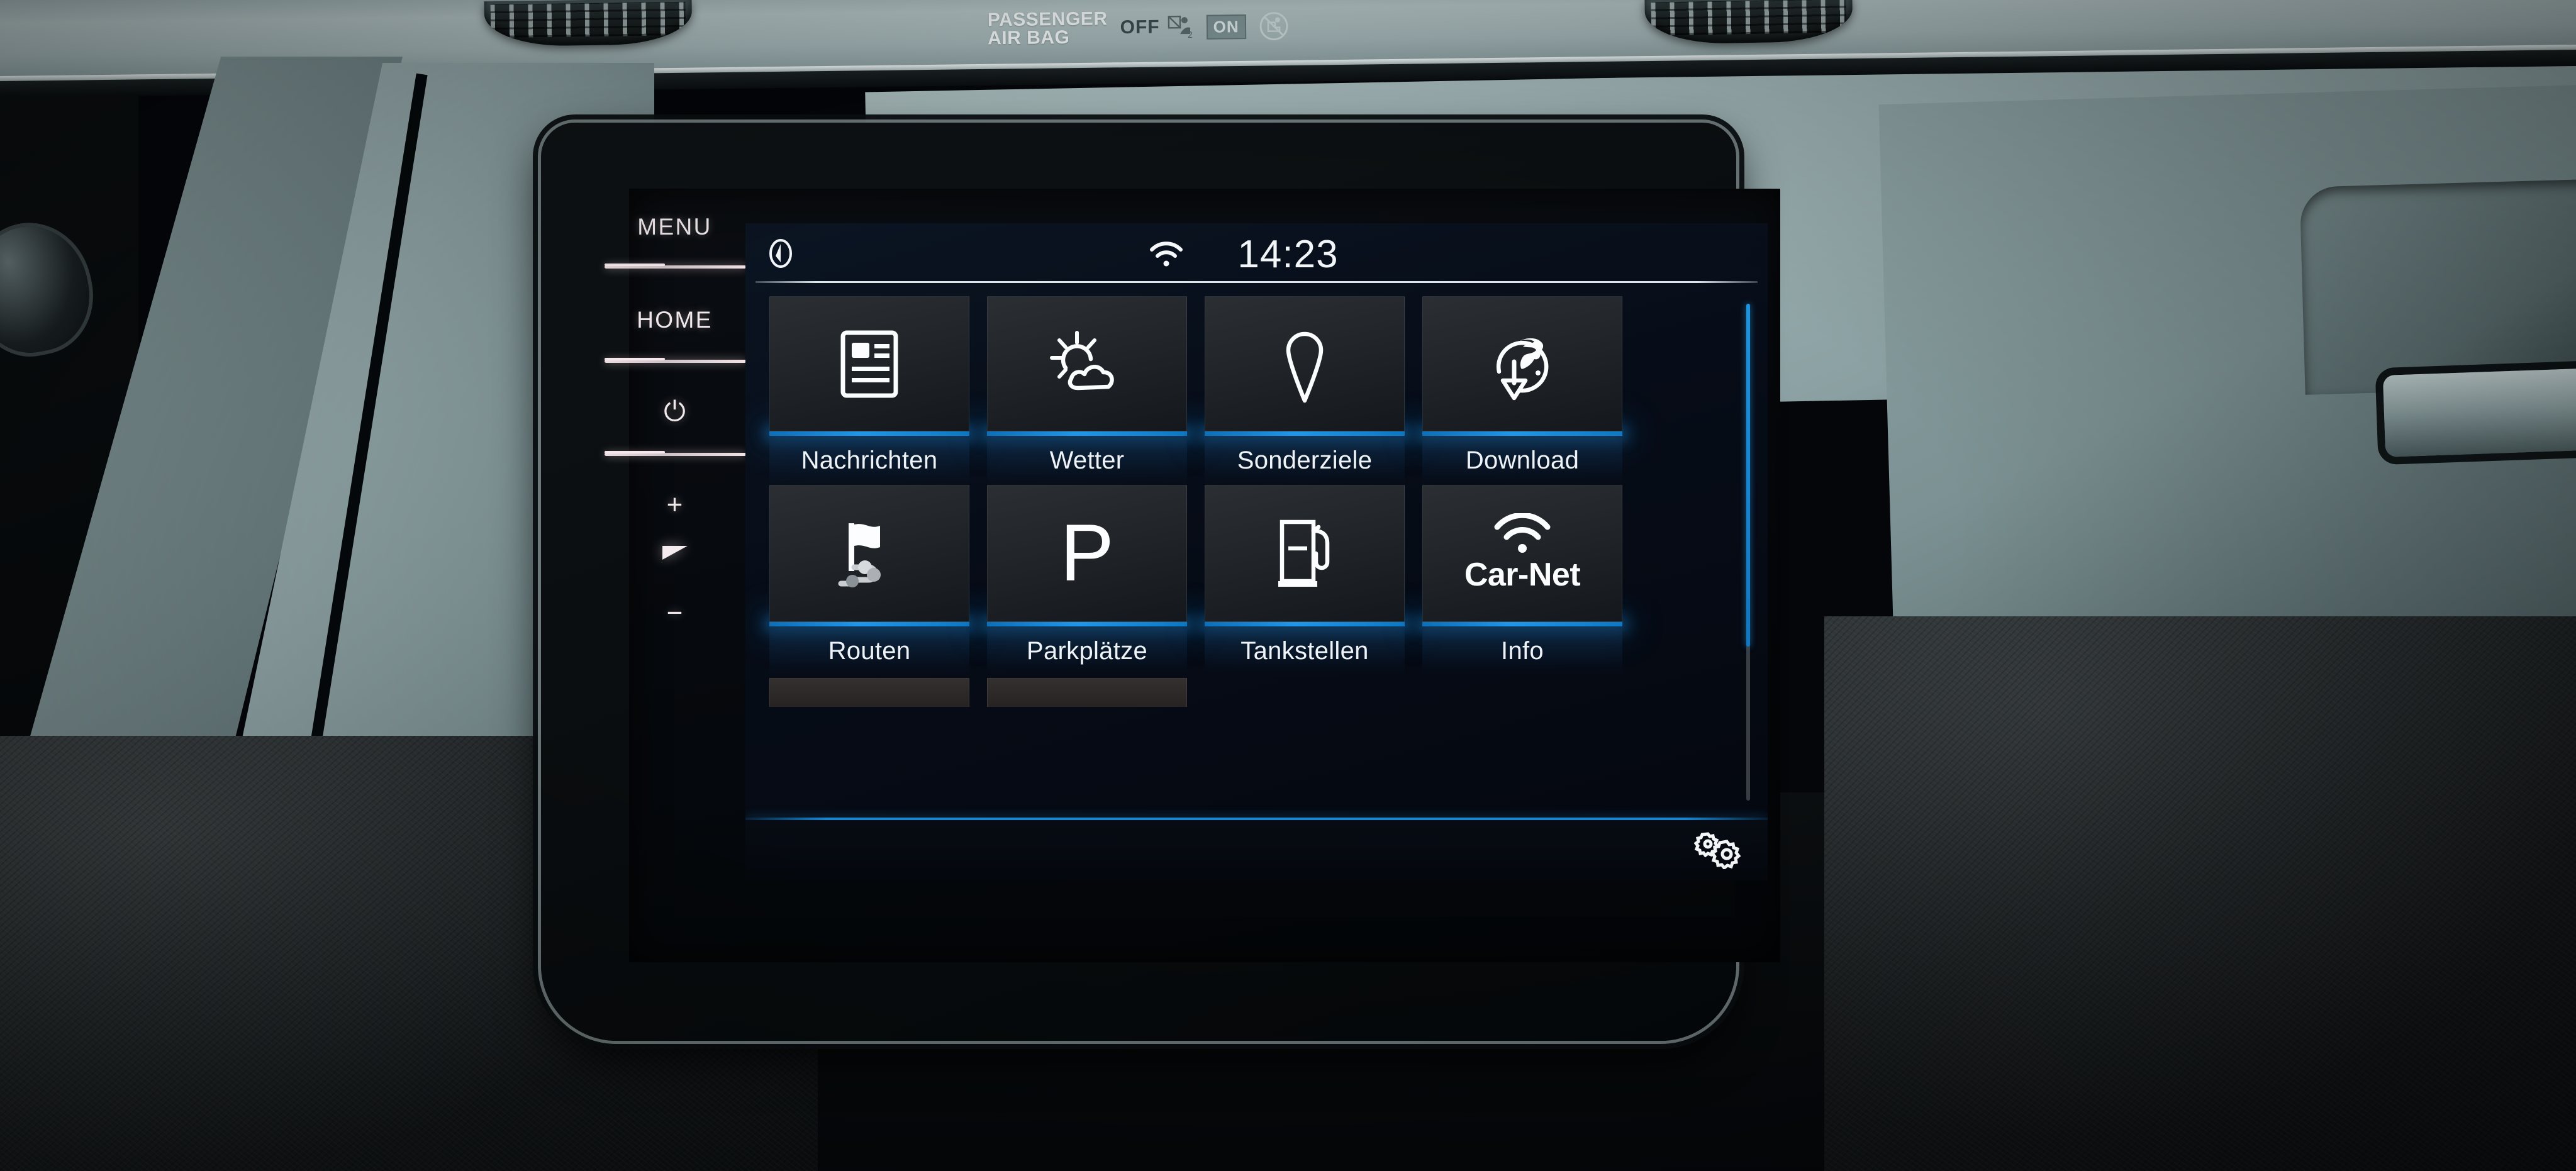 The image size is (2576, 1171). I want to click on airbag-label: PASSENGER AIR BAG, so click(1047, 28).